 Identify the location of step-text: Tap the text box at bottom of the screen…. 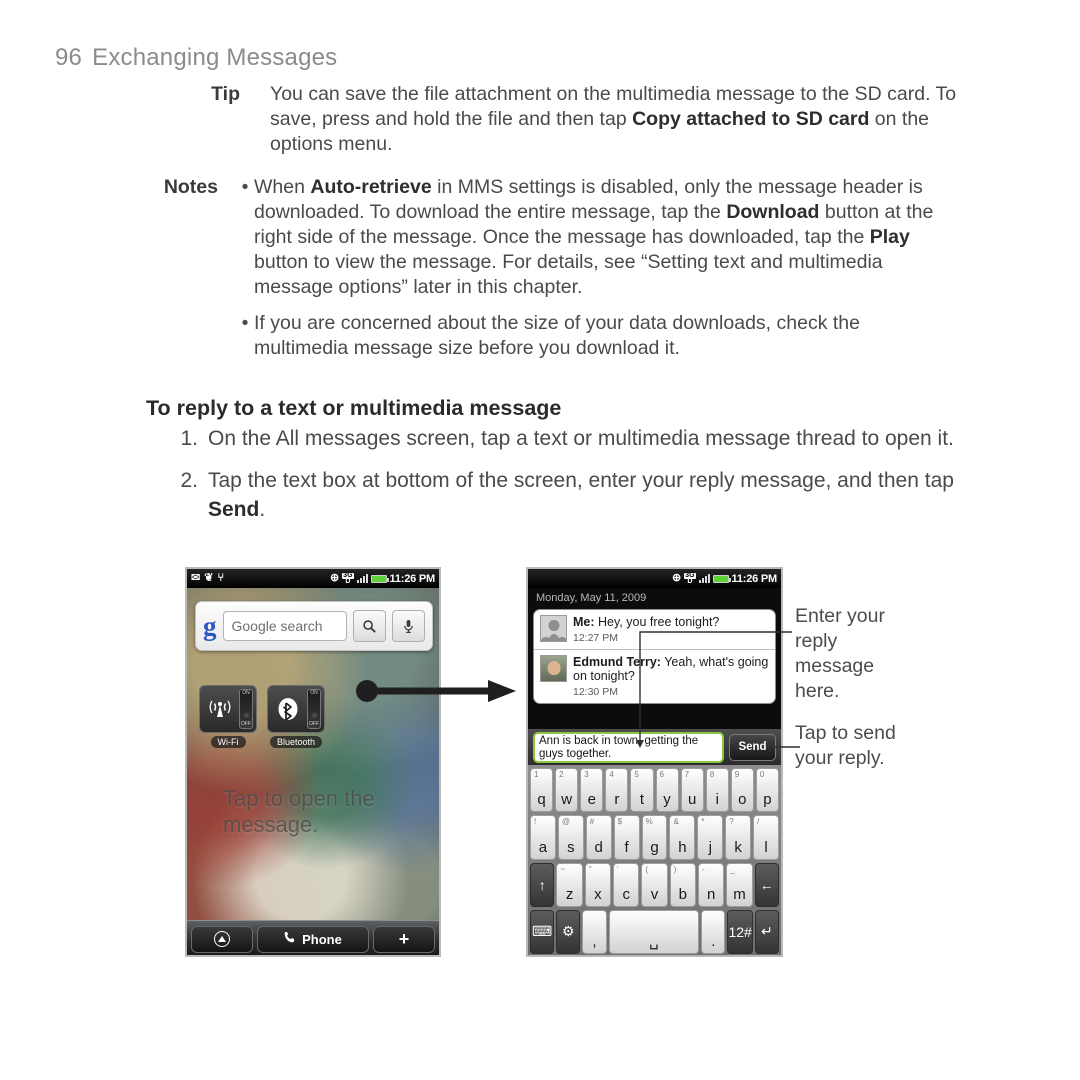
(581, 495).